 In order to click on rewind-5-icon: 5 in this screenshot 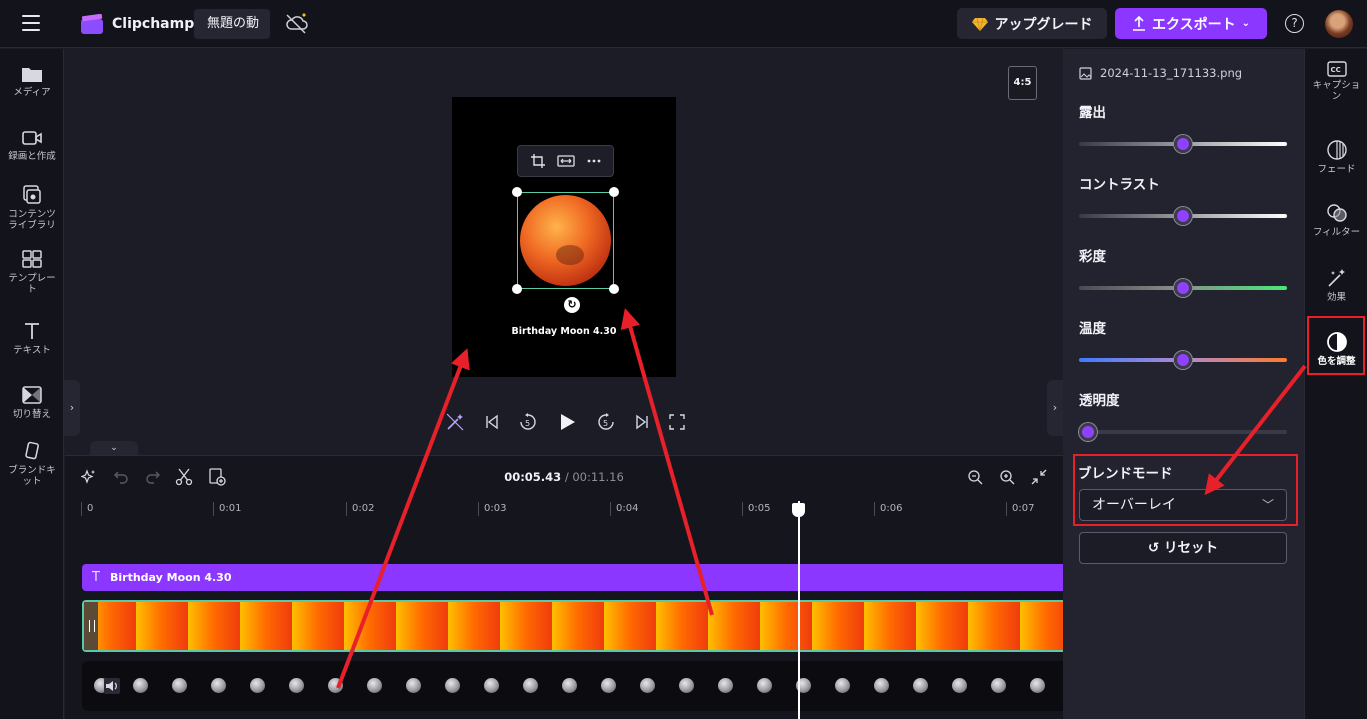, I will do `click(528, 422)`.